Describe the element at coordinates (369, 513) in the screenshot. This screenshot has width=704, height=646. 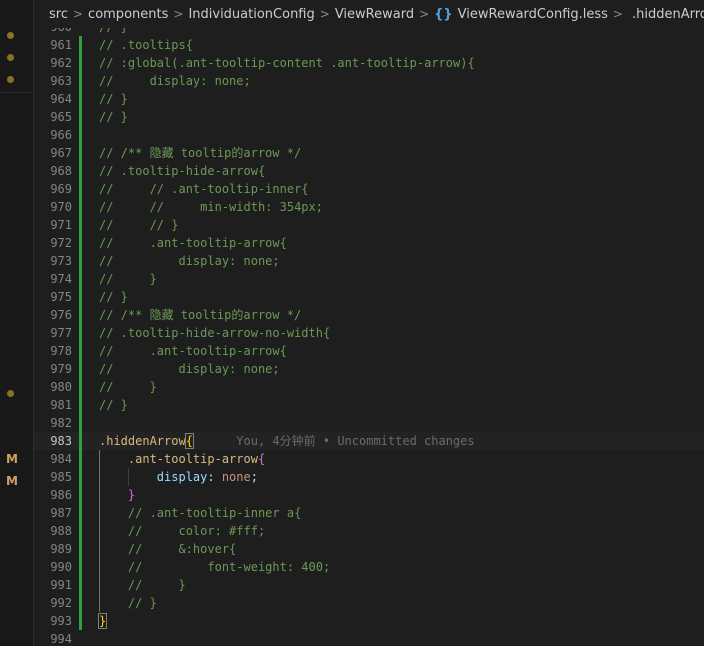
I see `code-line: 987 // .ant-tooltip-inner a{` at that location.